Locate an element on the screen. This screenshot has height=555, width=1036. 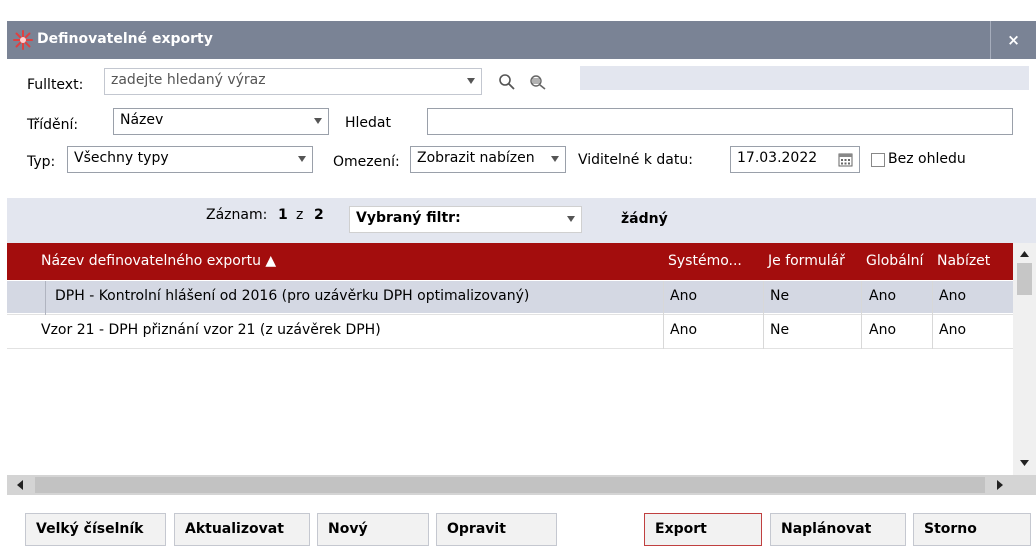
fulltext-dropdown-icon is located at coordinates (471, 81).